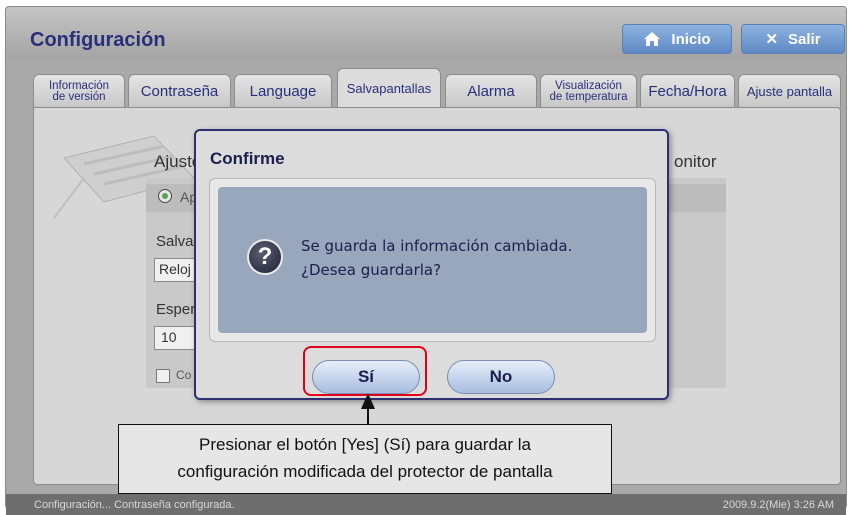 The height and width of the screenshot is (515, 852). What do you see at coordinates (283, 91) in the screenshot?
I see `tab-language: Language` at bounding box center [283, 91].